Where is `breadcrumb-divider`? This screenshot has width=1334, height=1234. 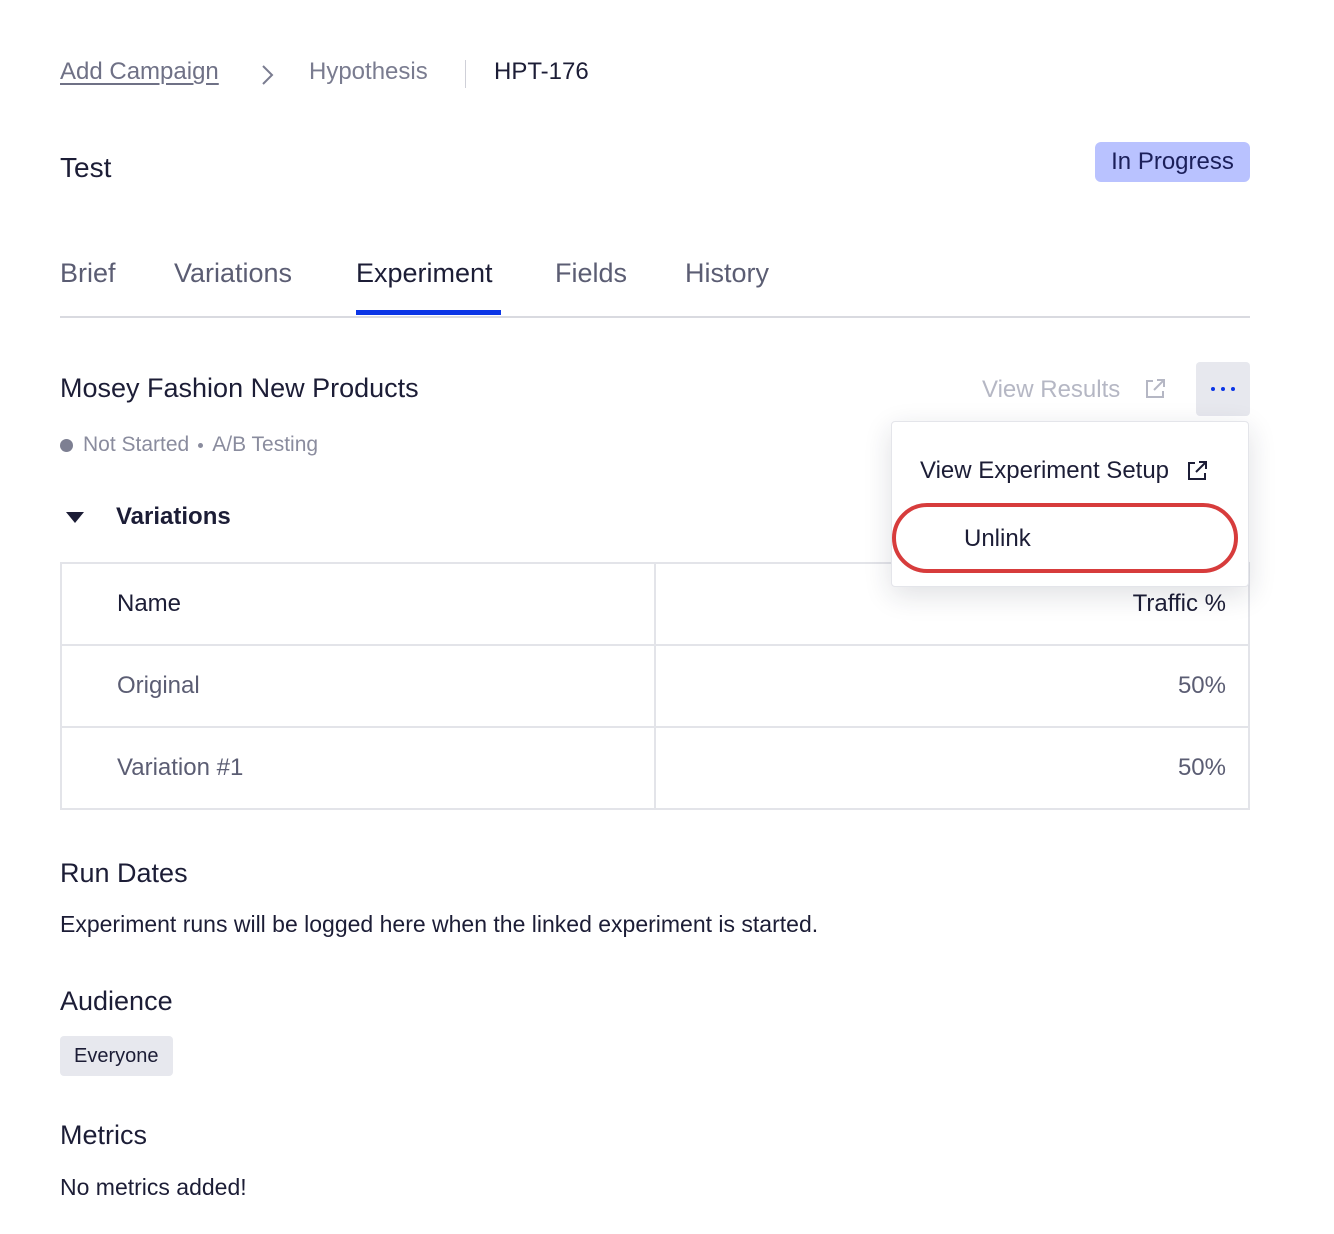
breadcrumb-divider is located at coordinates (465, 74).